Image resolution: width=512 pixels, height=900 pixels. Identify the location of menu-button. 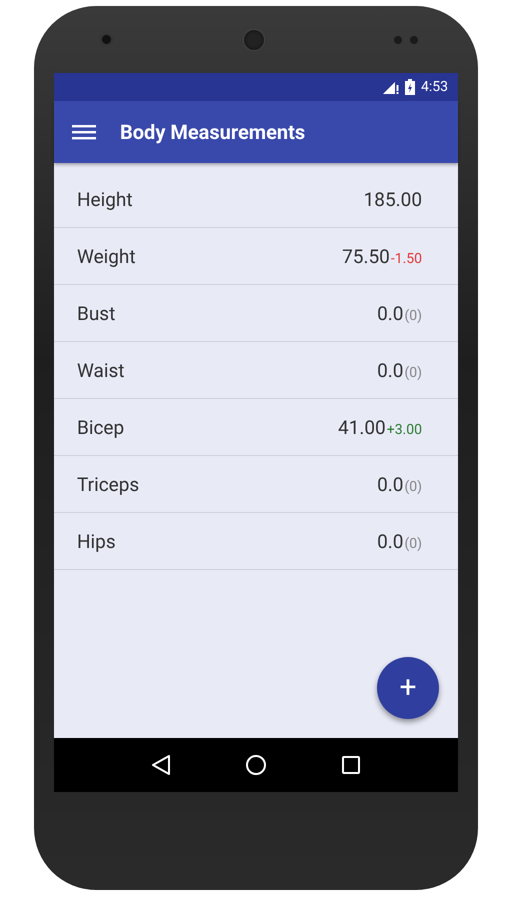
(84, 132).